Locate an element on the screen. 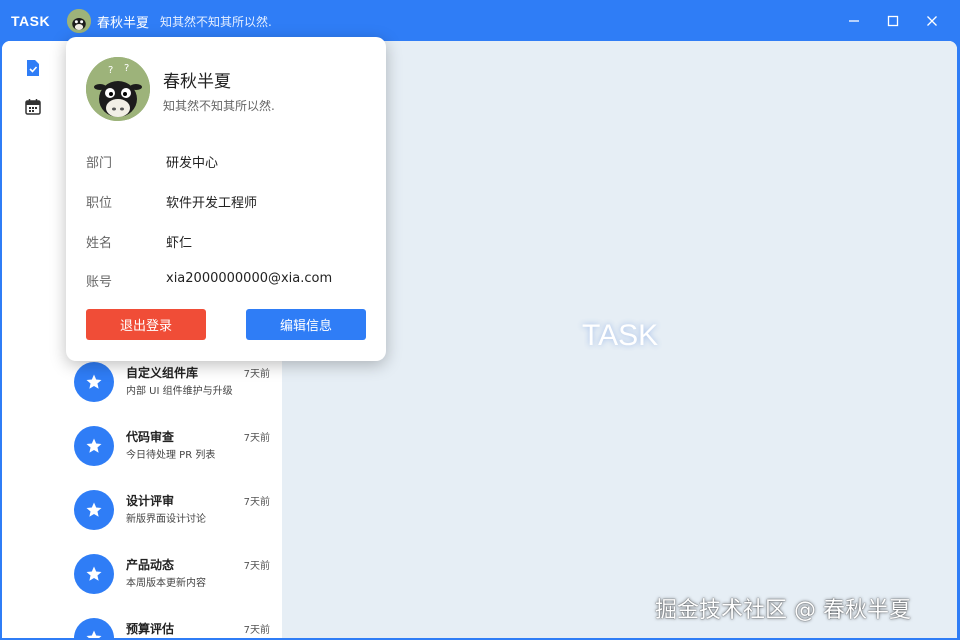  minimize-icon is located at coordinates (854, 21).